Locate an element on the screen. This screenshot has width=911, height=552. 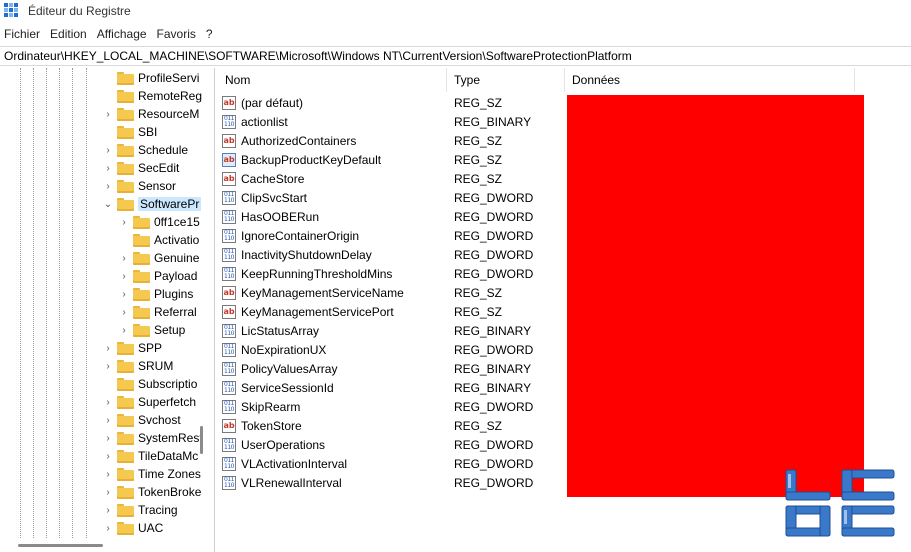
tree-key-16: › SRUM is located at coordinates (137, 366).